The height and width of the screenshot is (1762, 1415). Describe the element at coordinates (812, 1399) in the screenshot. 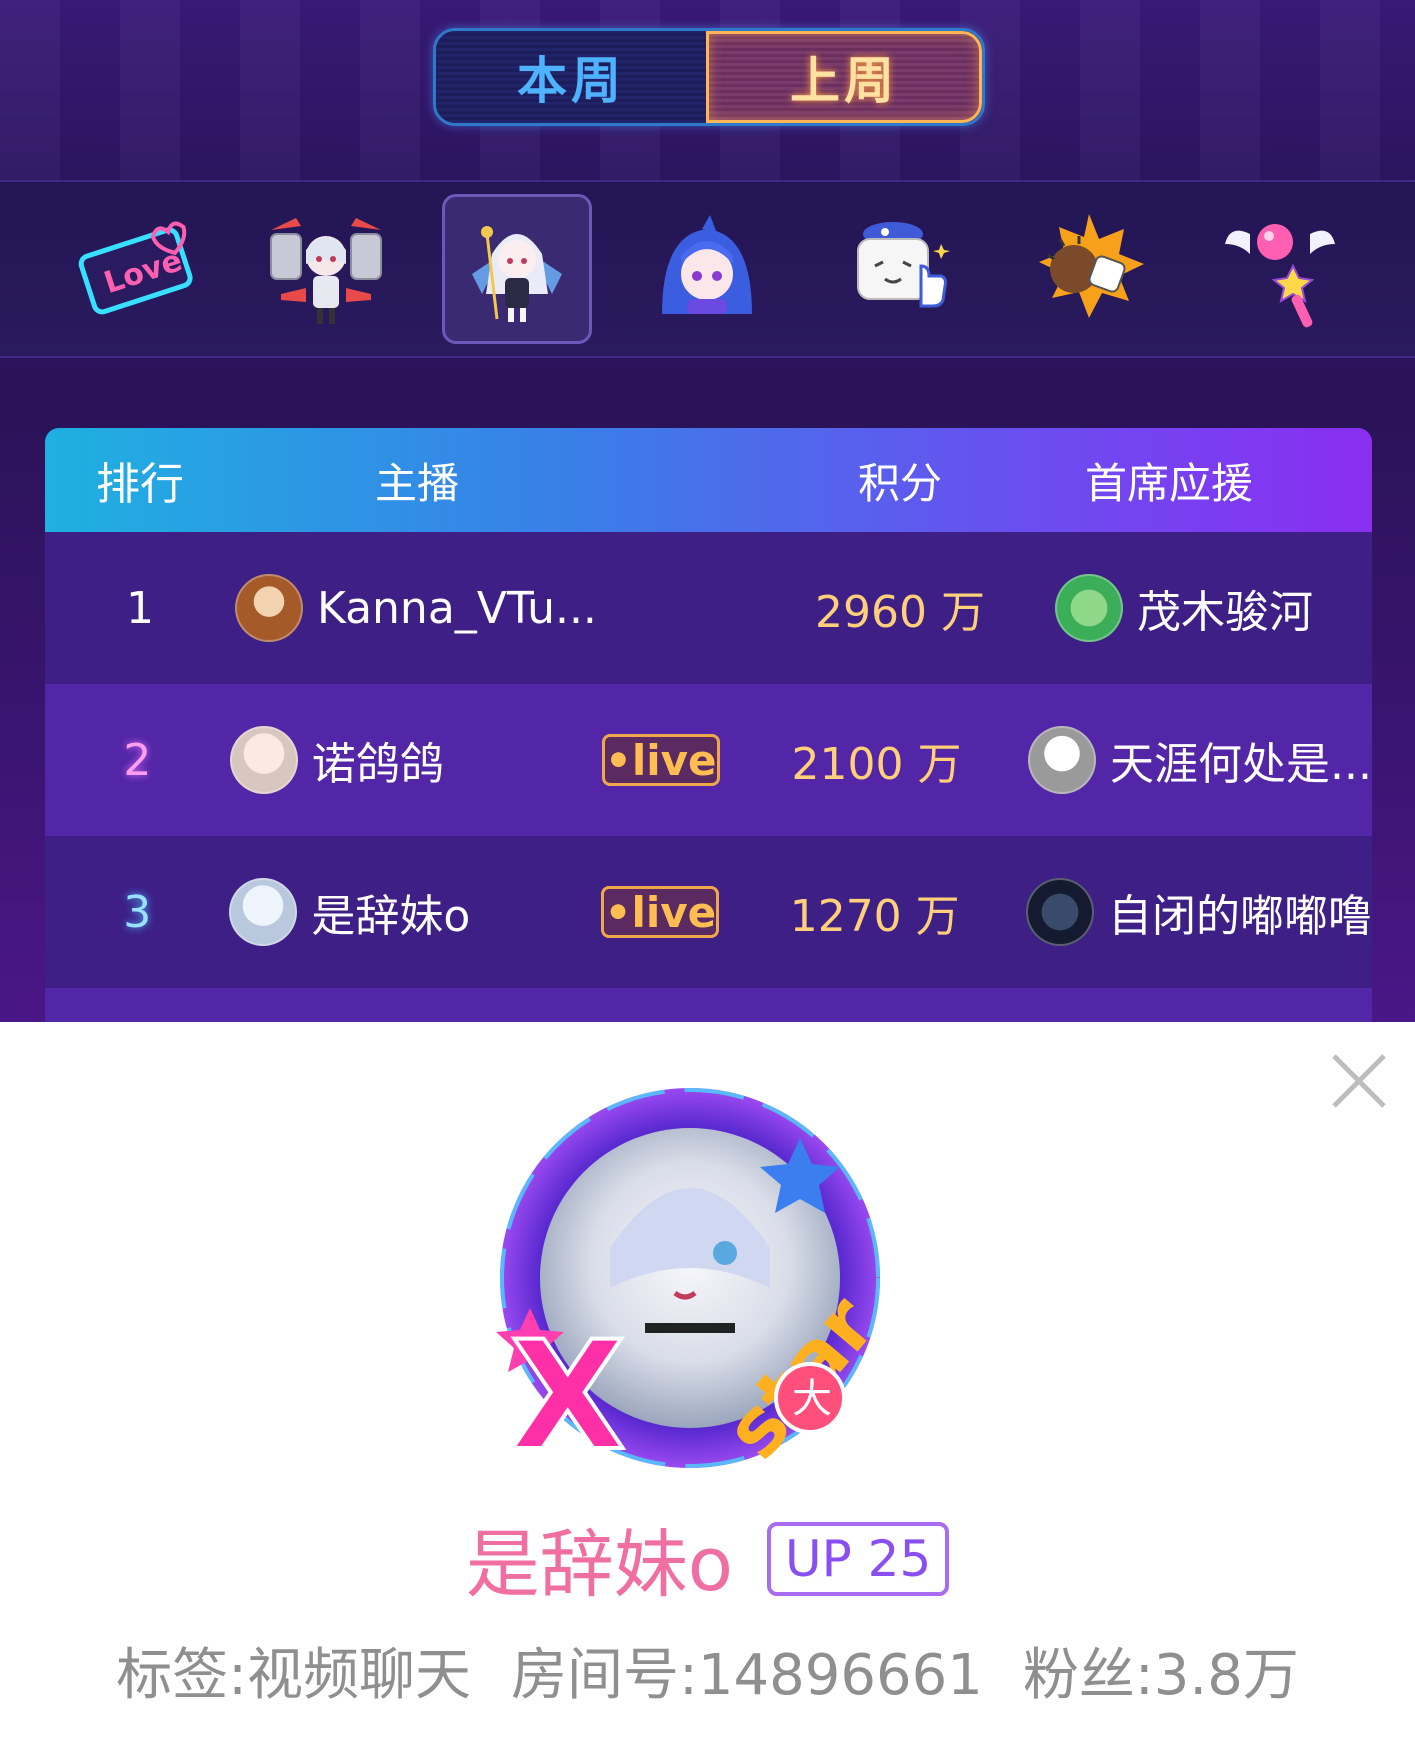

I see `svg-text: 大` at that location.